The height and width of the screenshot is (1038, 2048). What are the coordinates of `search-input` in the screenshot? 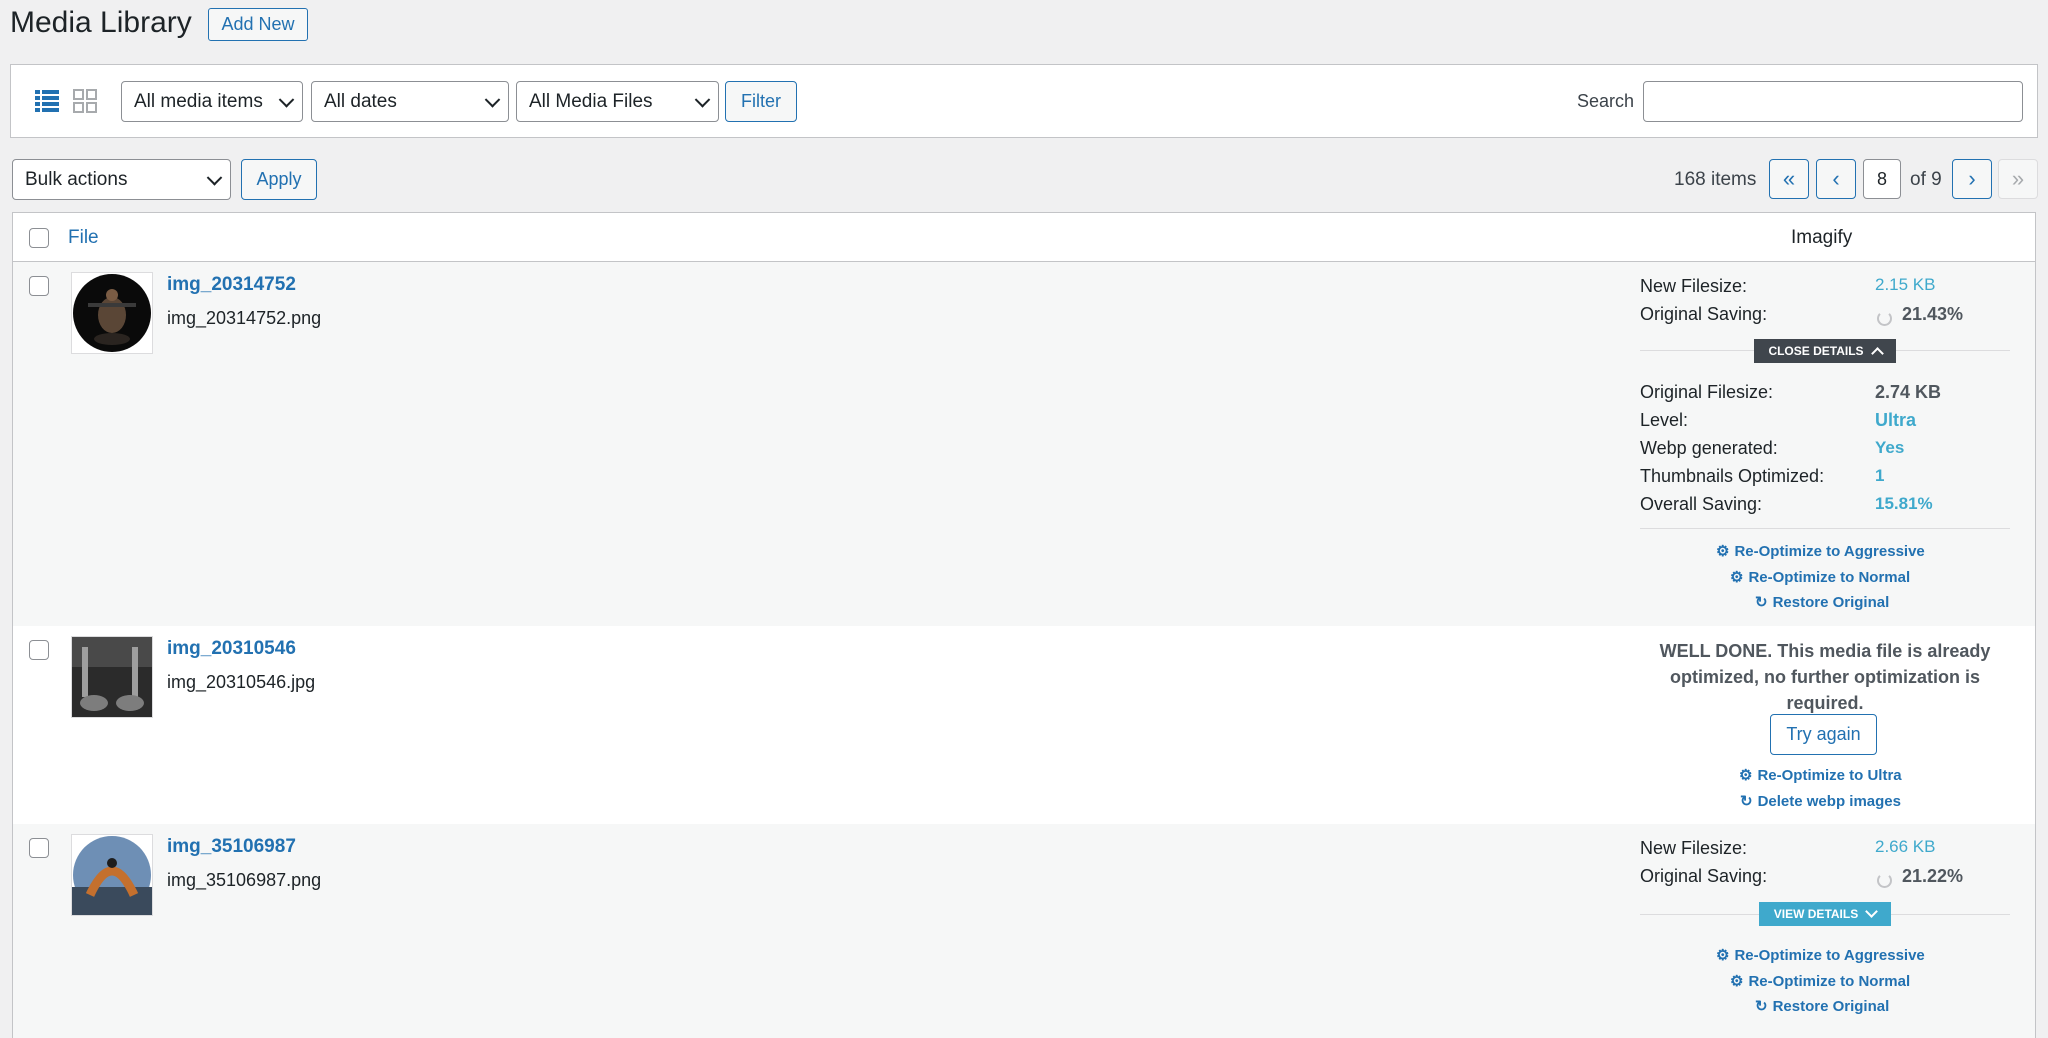 It's located at (1833, 101).